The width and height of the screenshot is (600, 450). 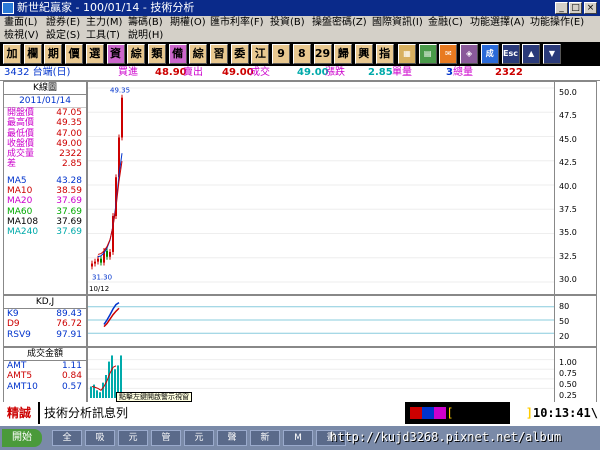 I want to click on status-bar: 精誠 技術分析訊息列 [ ]10:13:41\, so click(x=300, y=413).